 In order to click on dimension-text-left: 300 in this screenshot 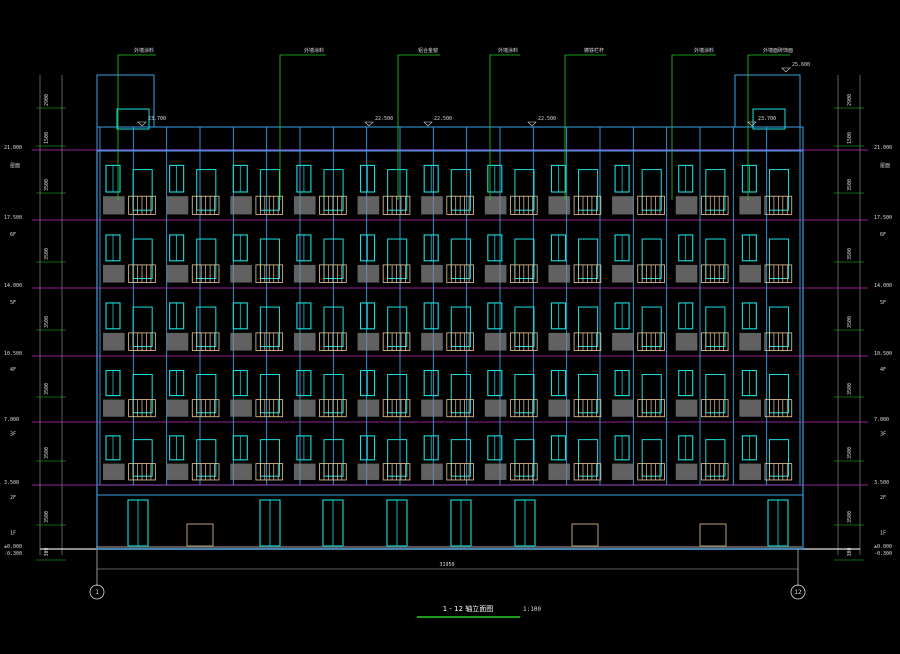, I will do `click(47, 551)`.